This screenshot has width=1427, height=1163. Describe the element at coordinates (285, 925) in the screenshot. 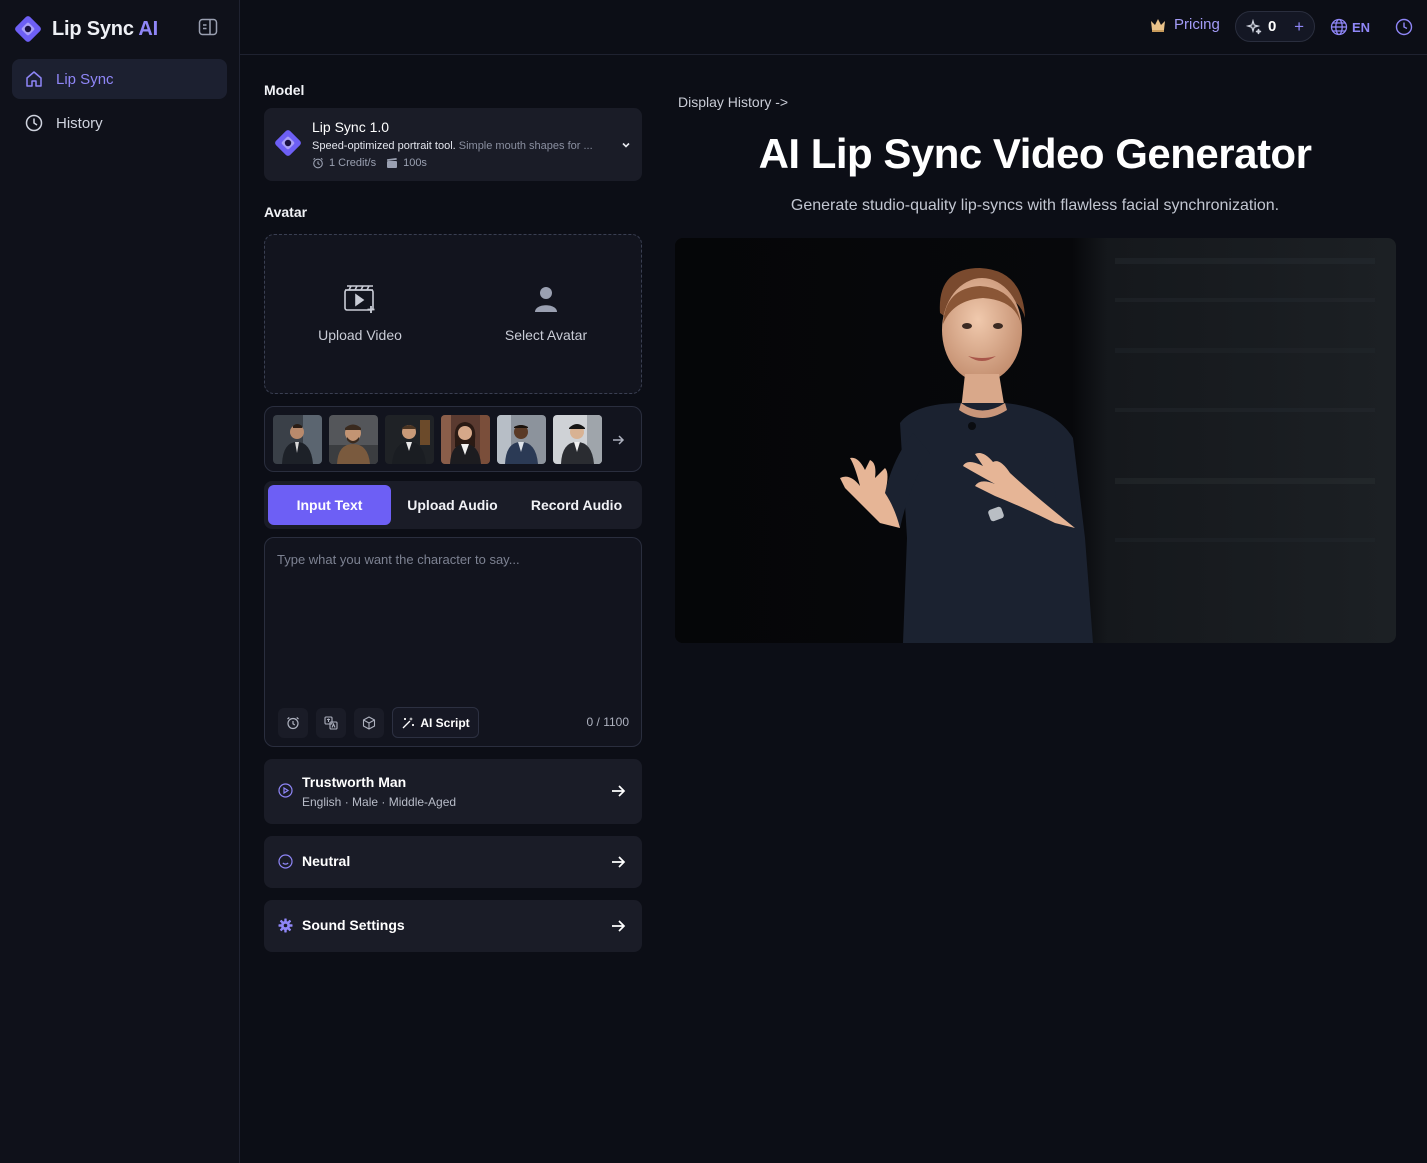

I see `gear-icon` at that location.